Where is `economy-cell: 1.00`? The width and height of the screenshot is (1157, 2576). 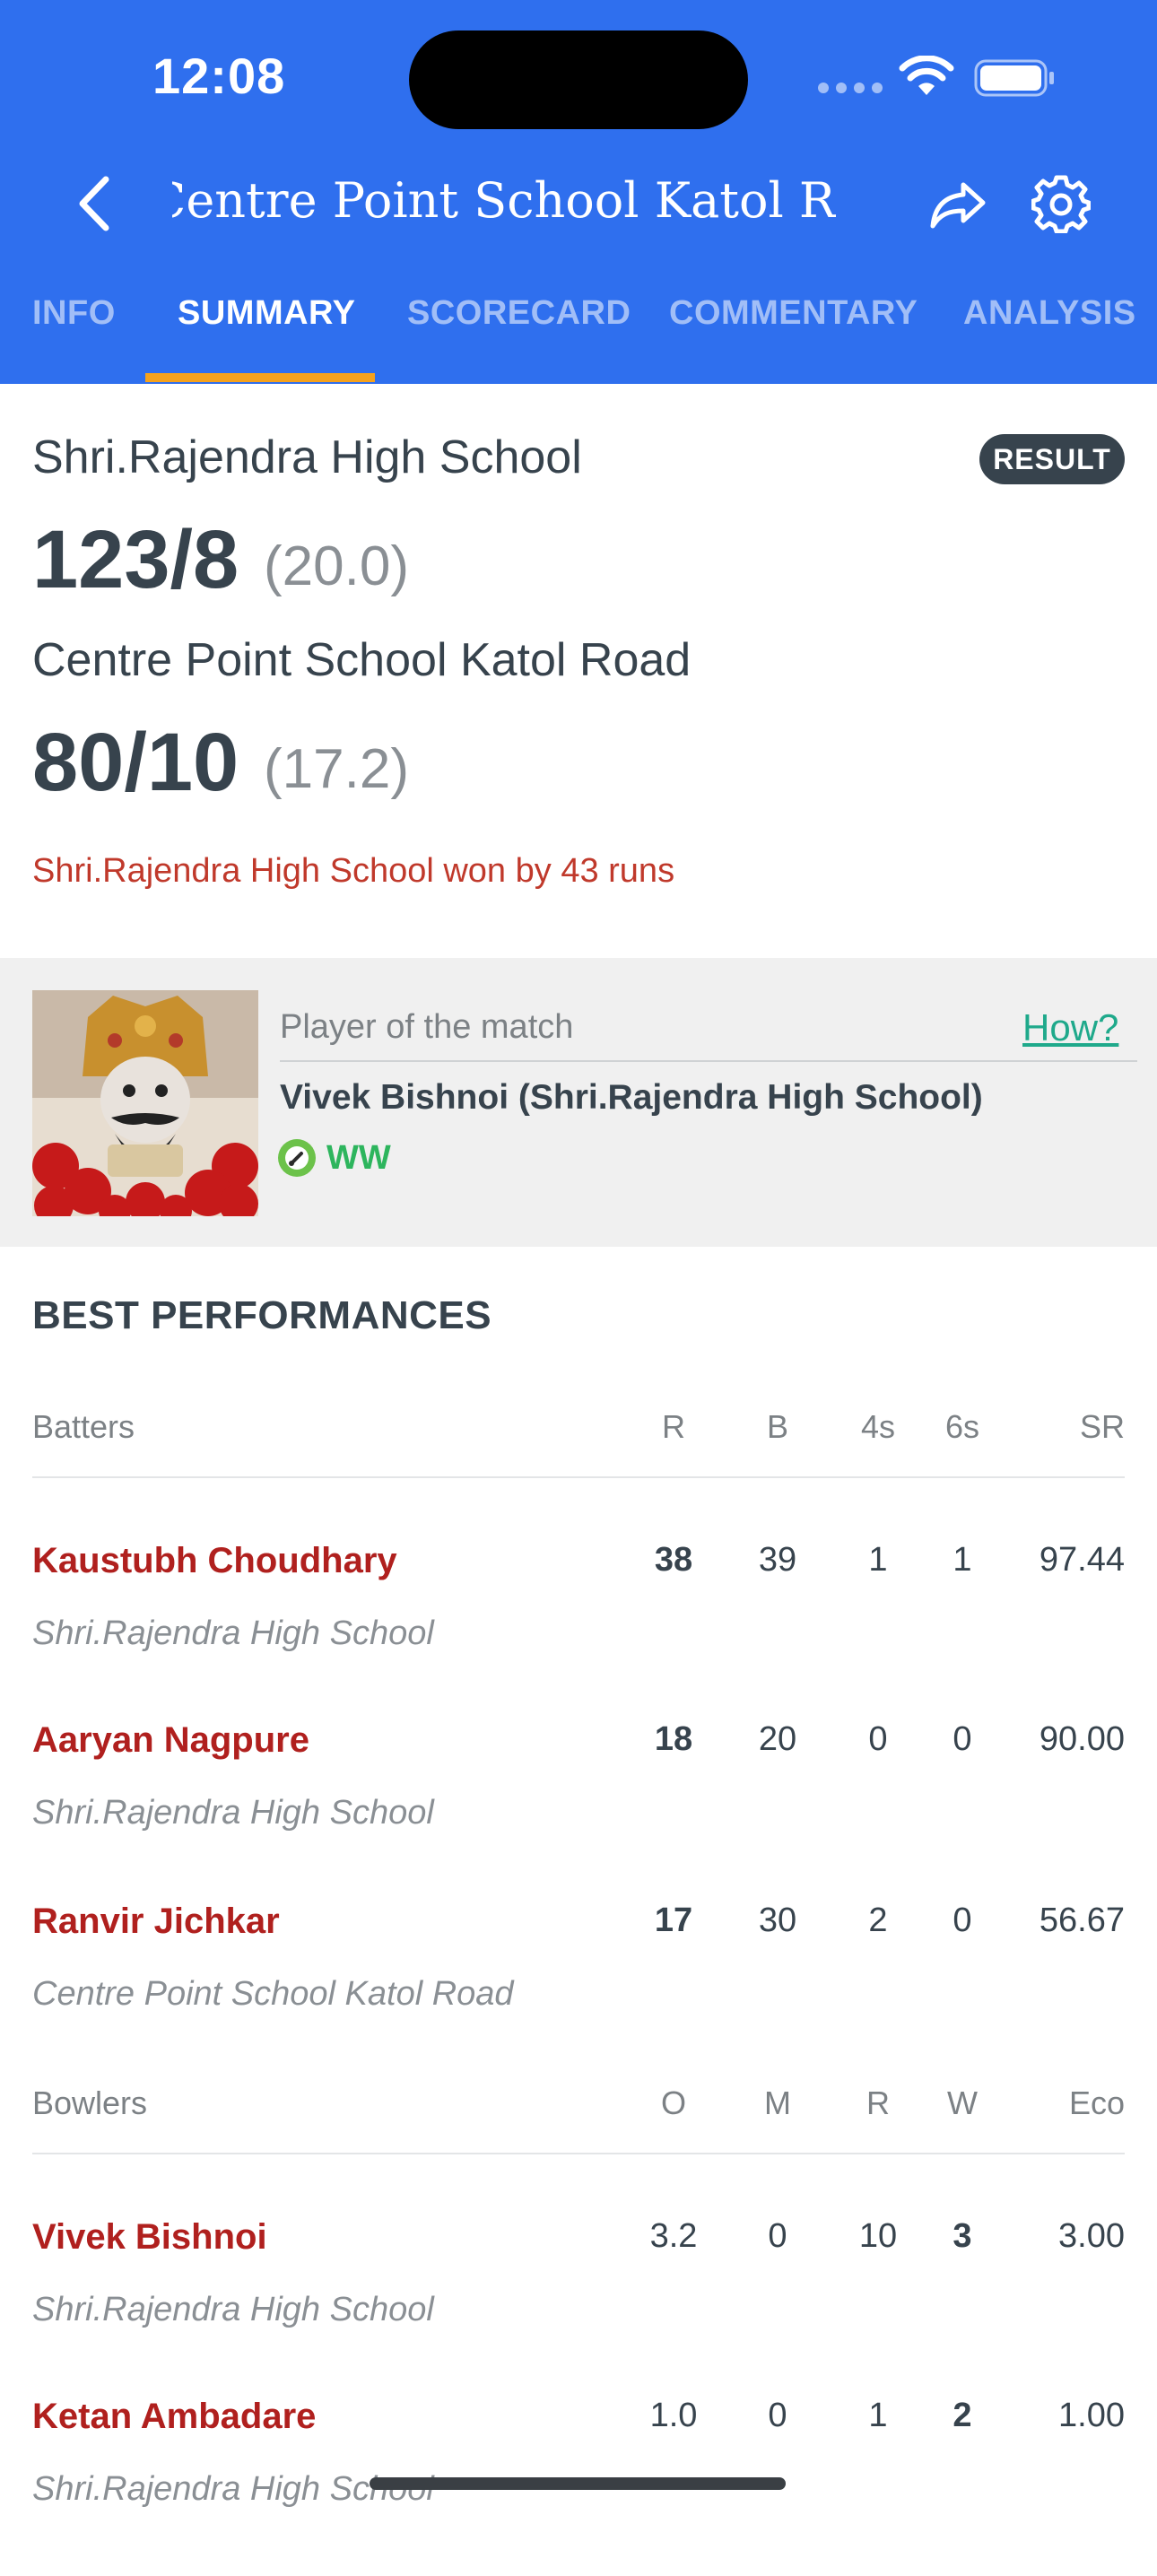
economy-cell: 1.00 is located at coordinates (1091, 2415).